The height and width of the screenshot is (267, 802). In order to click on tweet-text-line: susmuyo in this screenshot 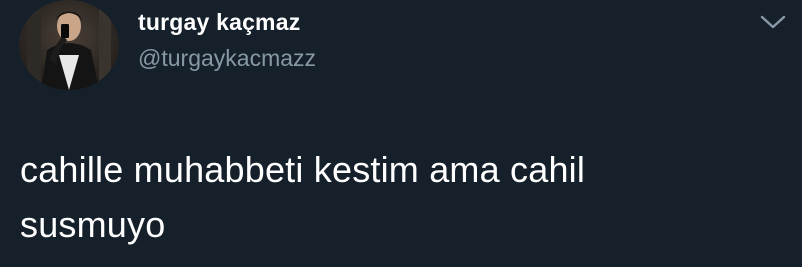, I will do `click(93, 224)`.